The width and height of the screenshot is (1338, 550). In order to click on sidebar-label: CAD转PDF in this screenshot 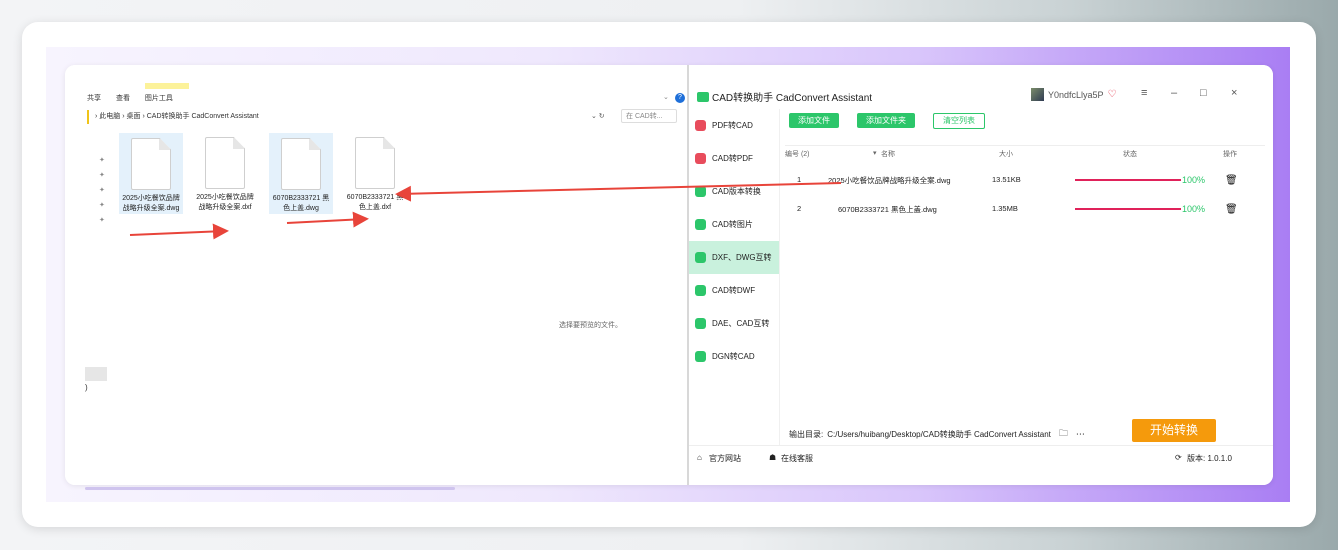, I will do `click(732, 158)`.